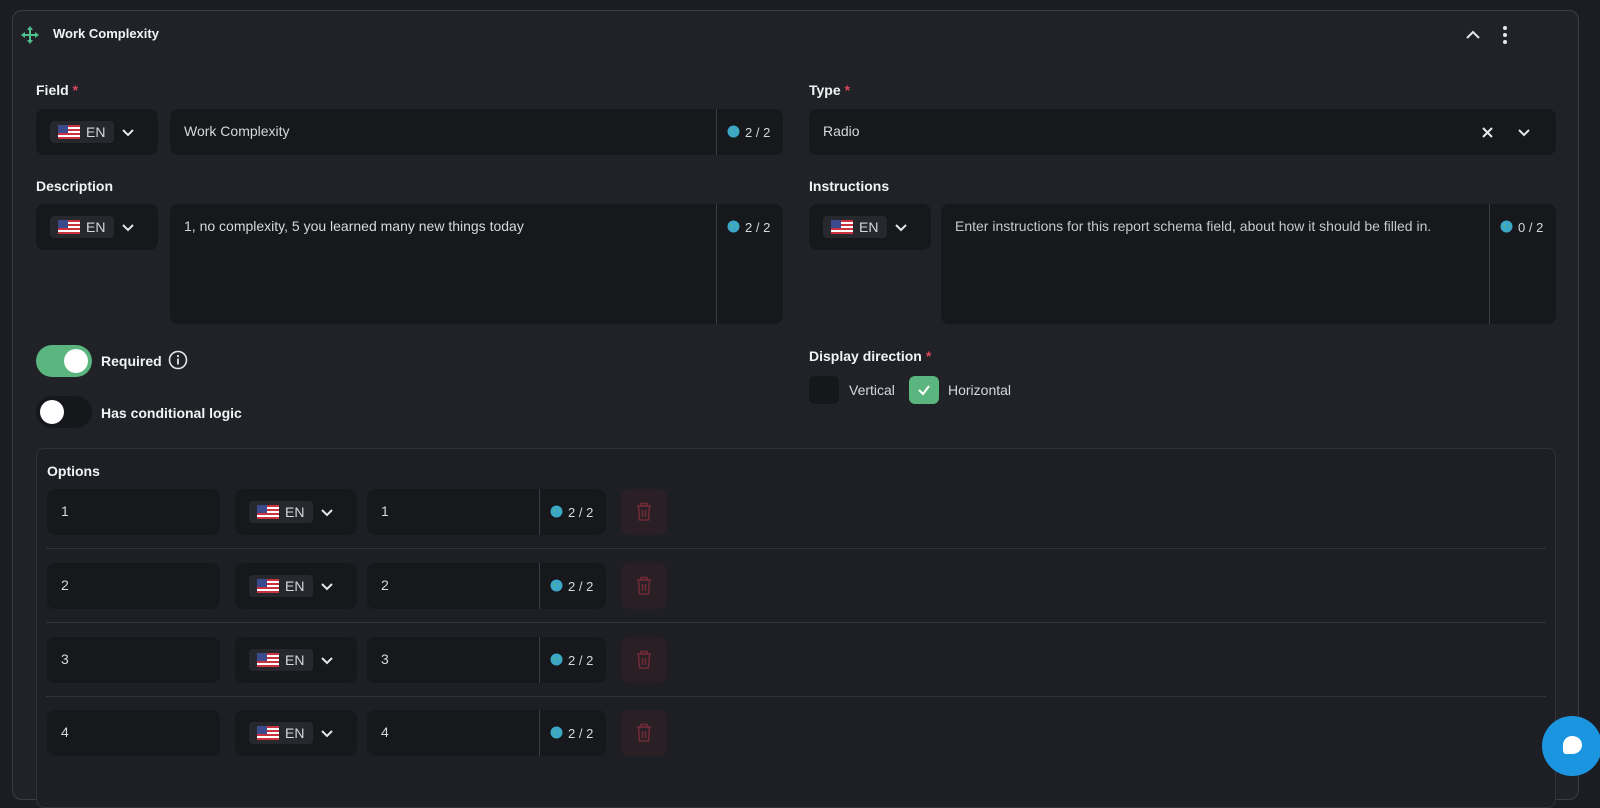 This screenshot has width=1600, height=808. Describe the element at coordinates (57, 90) in the screenshot. I see `field-label: Field *` at that location.